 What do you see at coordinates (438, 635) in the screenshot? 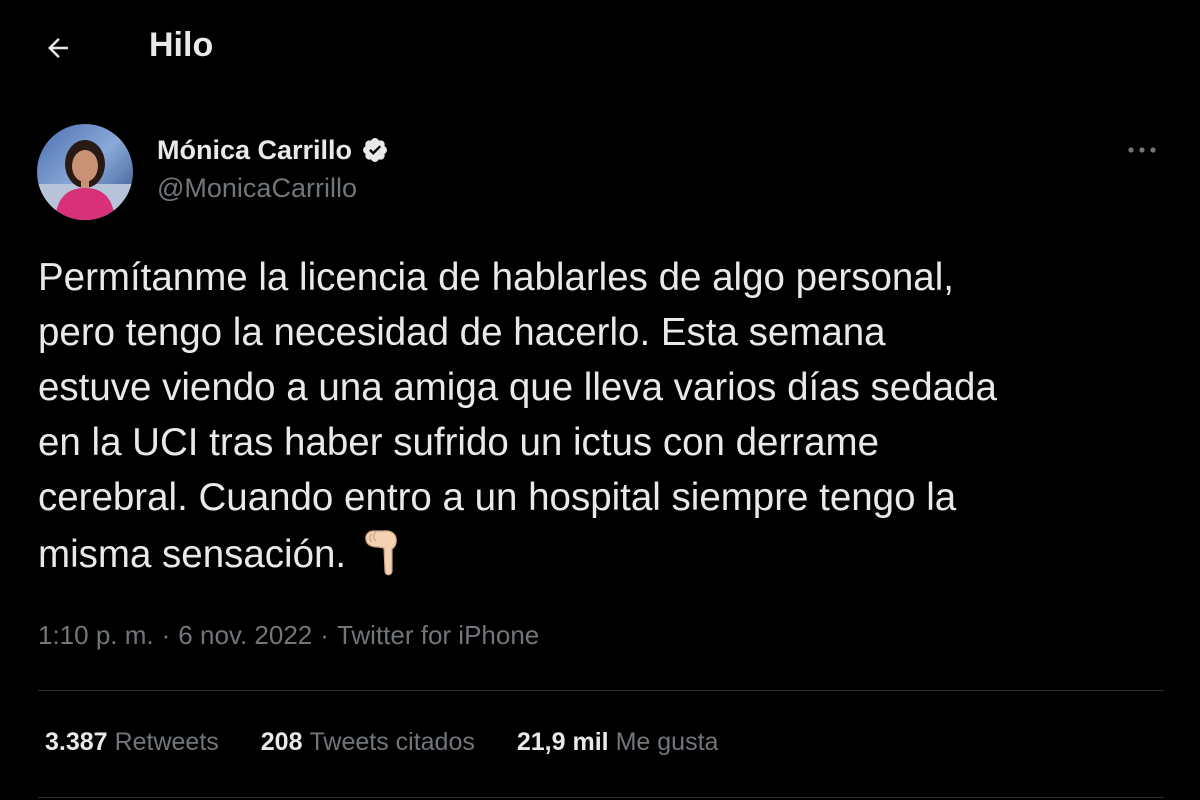
I see `tweet-source: Twitter for iPhone` at bounding box center [438, 635].